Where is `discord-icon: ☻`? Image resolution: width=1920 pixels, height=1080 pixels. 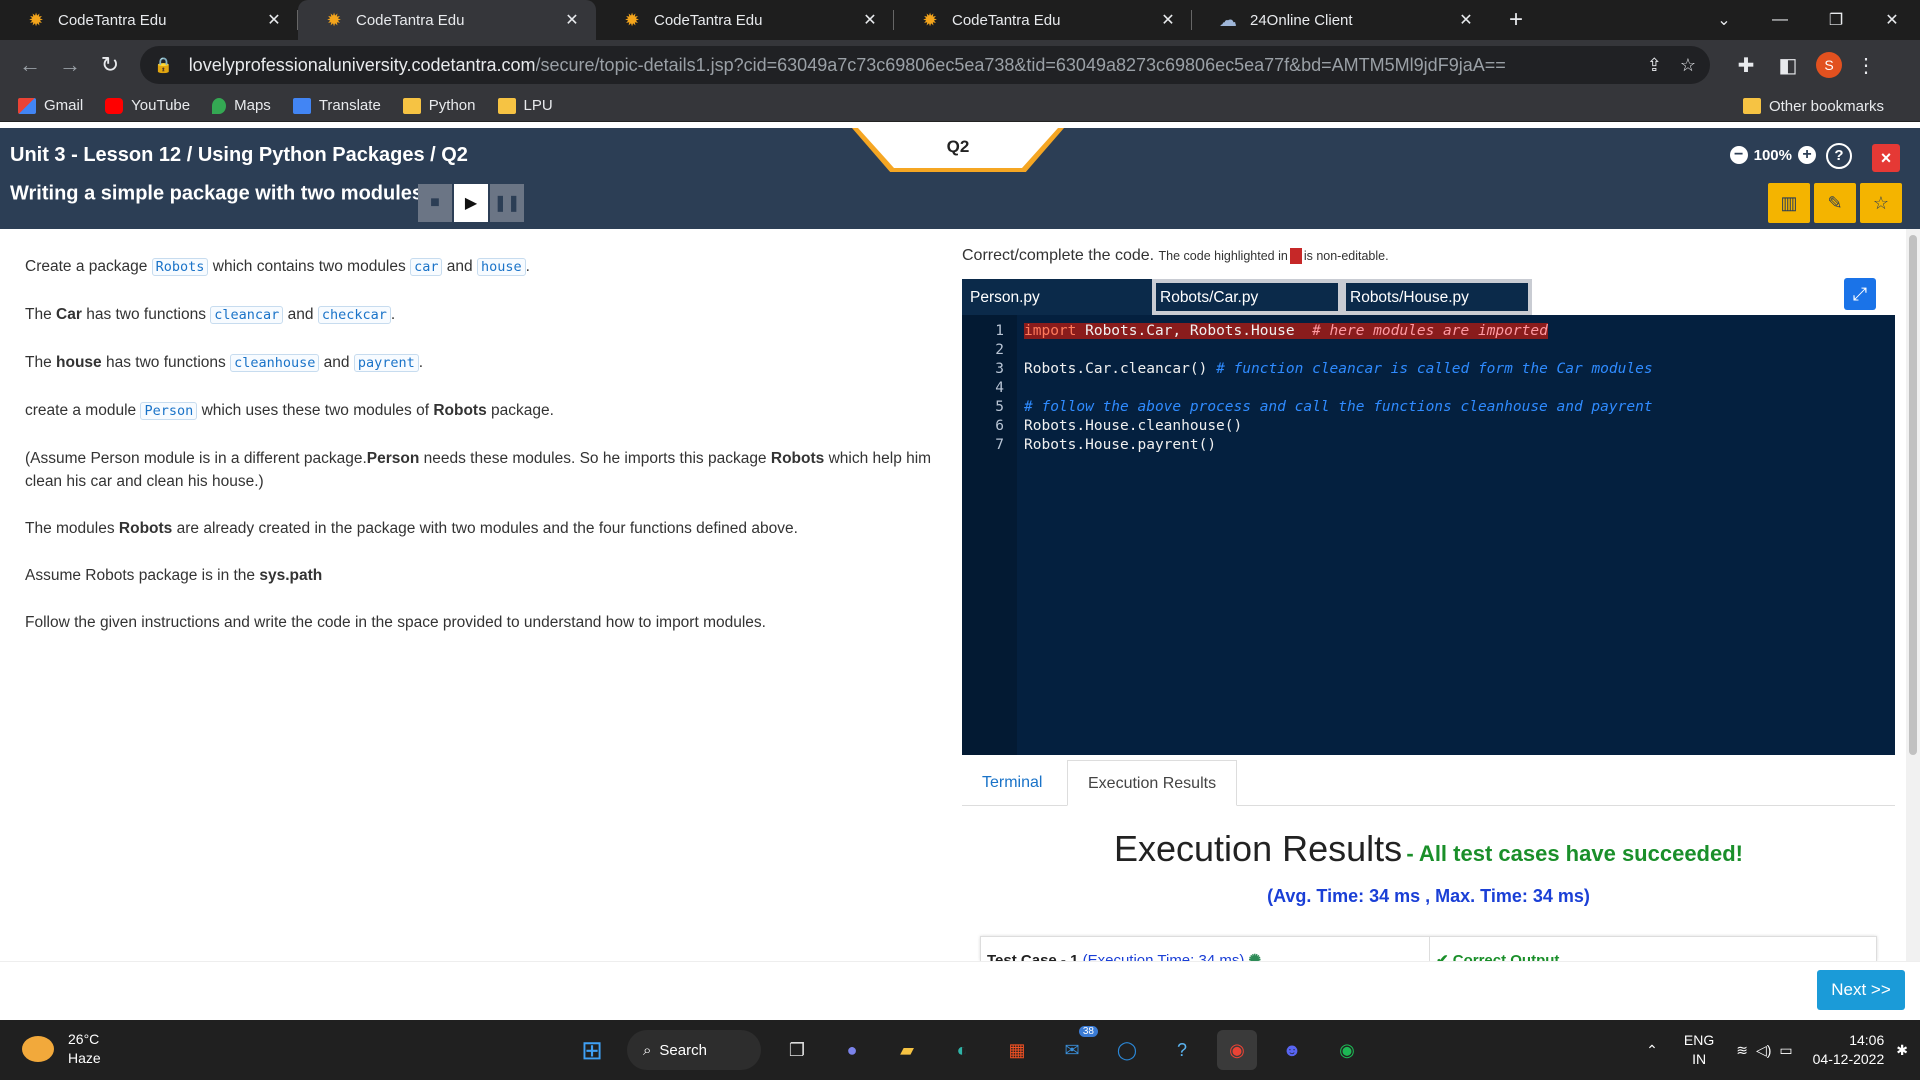
discord-icon: ☻ is located at coordinates (1292, 1050).